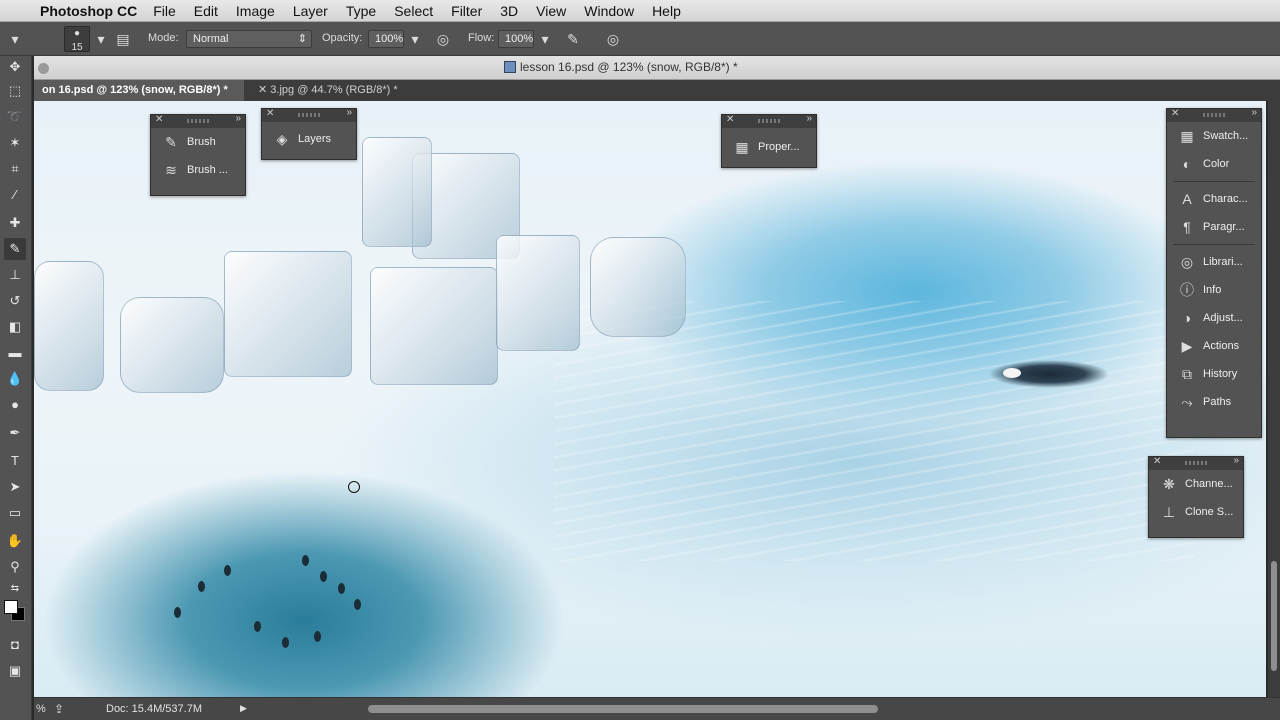 This screenshot has height=720, width=1280. What do you see at coordinates (1187, 374) in the screenshot?
I see `history-icon: ⧉` at bounding box center [1187, 374].